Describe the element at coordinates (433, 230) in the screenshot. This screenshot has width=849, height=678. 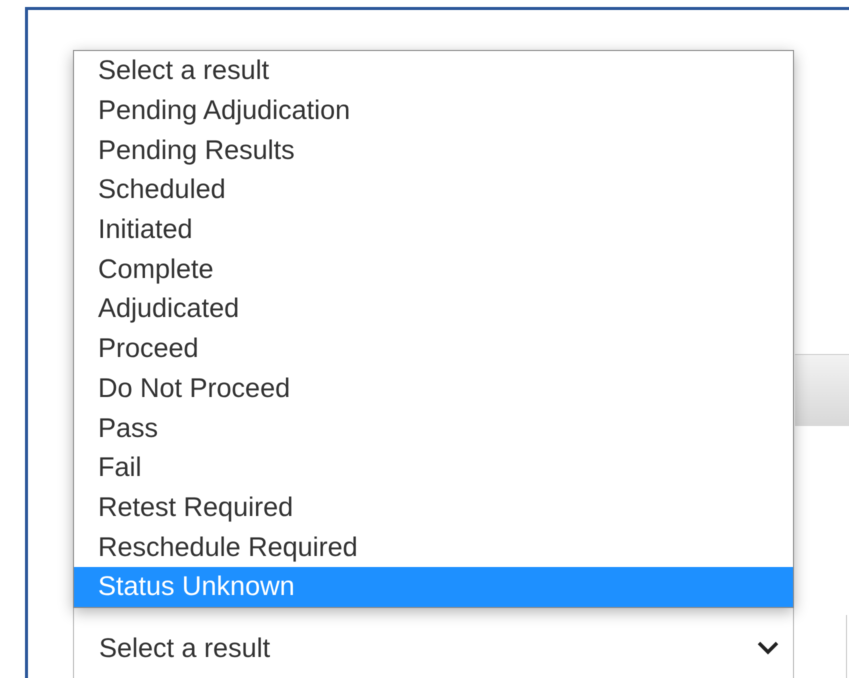
I see `dropdown-option: Initiated` at that location.